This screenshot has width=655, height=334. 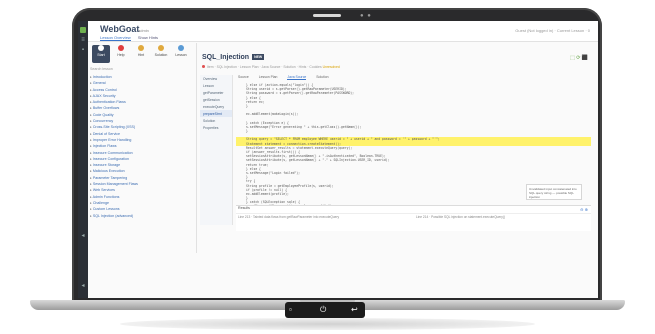 I want to click on code-gutter, so click(x=230, y=153).